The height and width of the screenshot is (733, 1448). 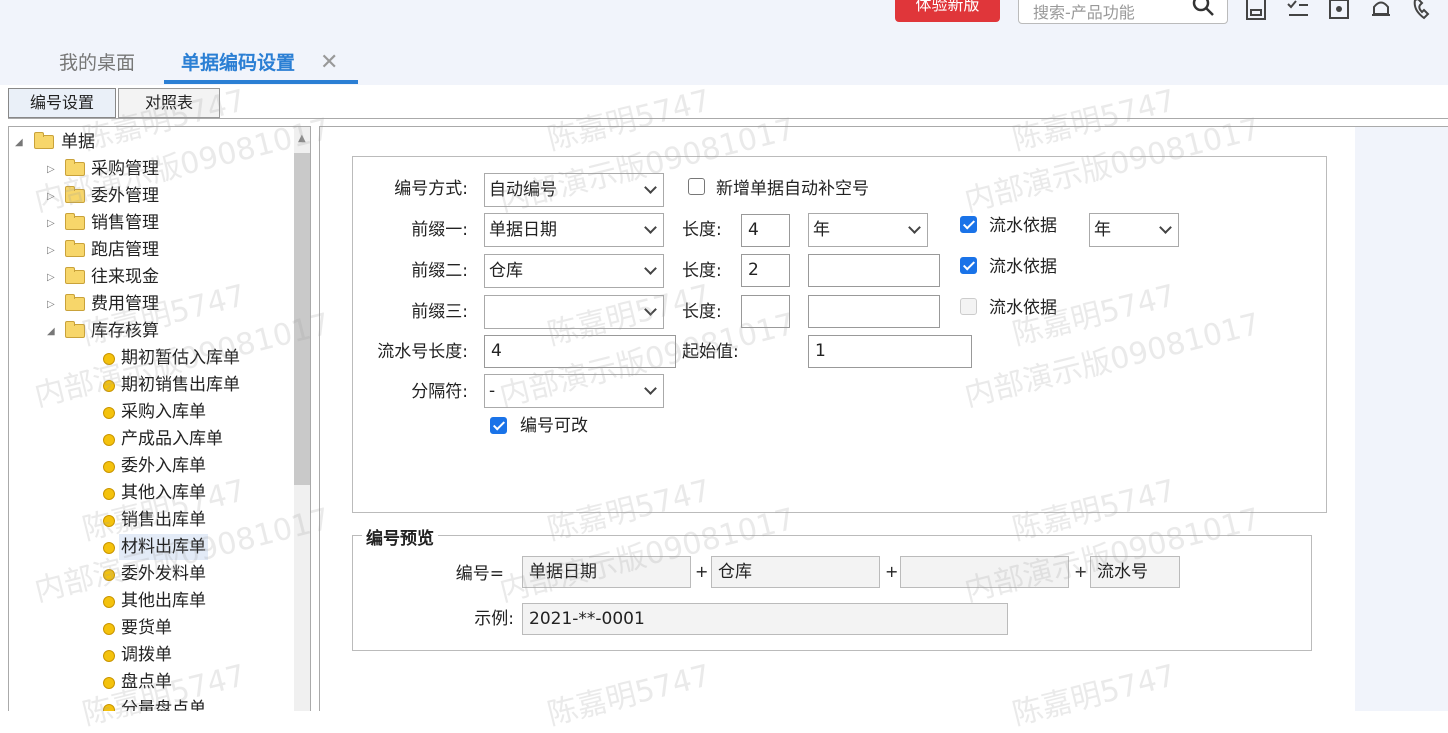 I want to click on prefix2-select: 仓库, so click(x=574, y=271).